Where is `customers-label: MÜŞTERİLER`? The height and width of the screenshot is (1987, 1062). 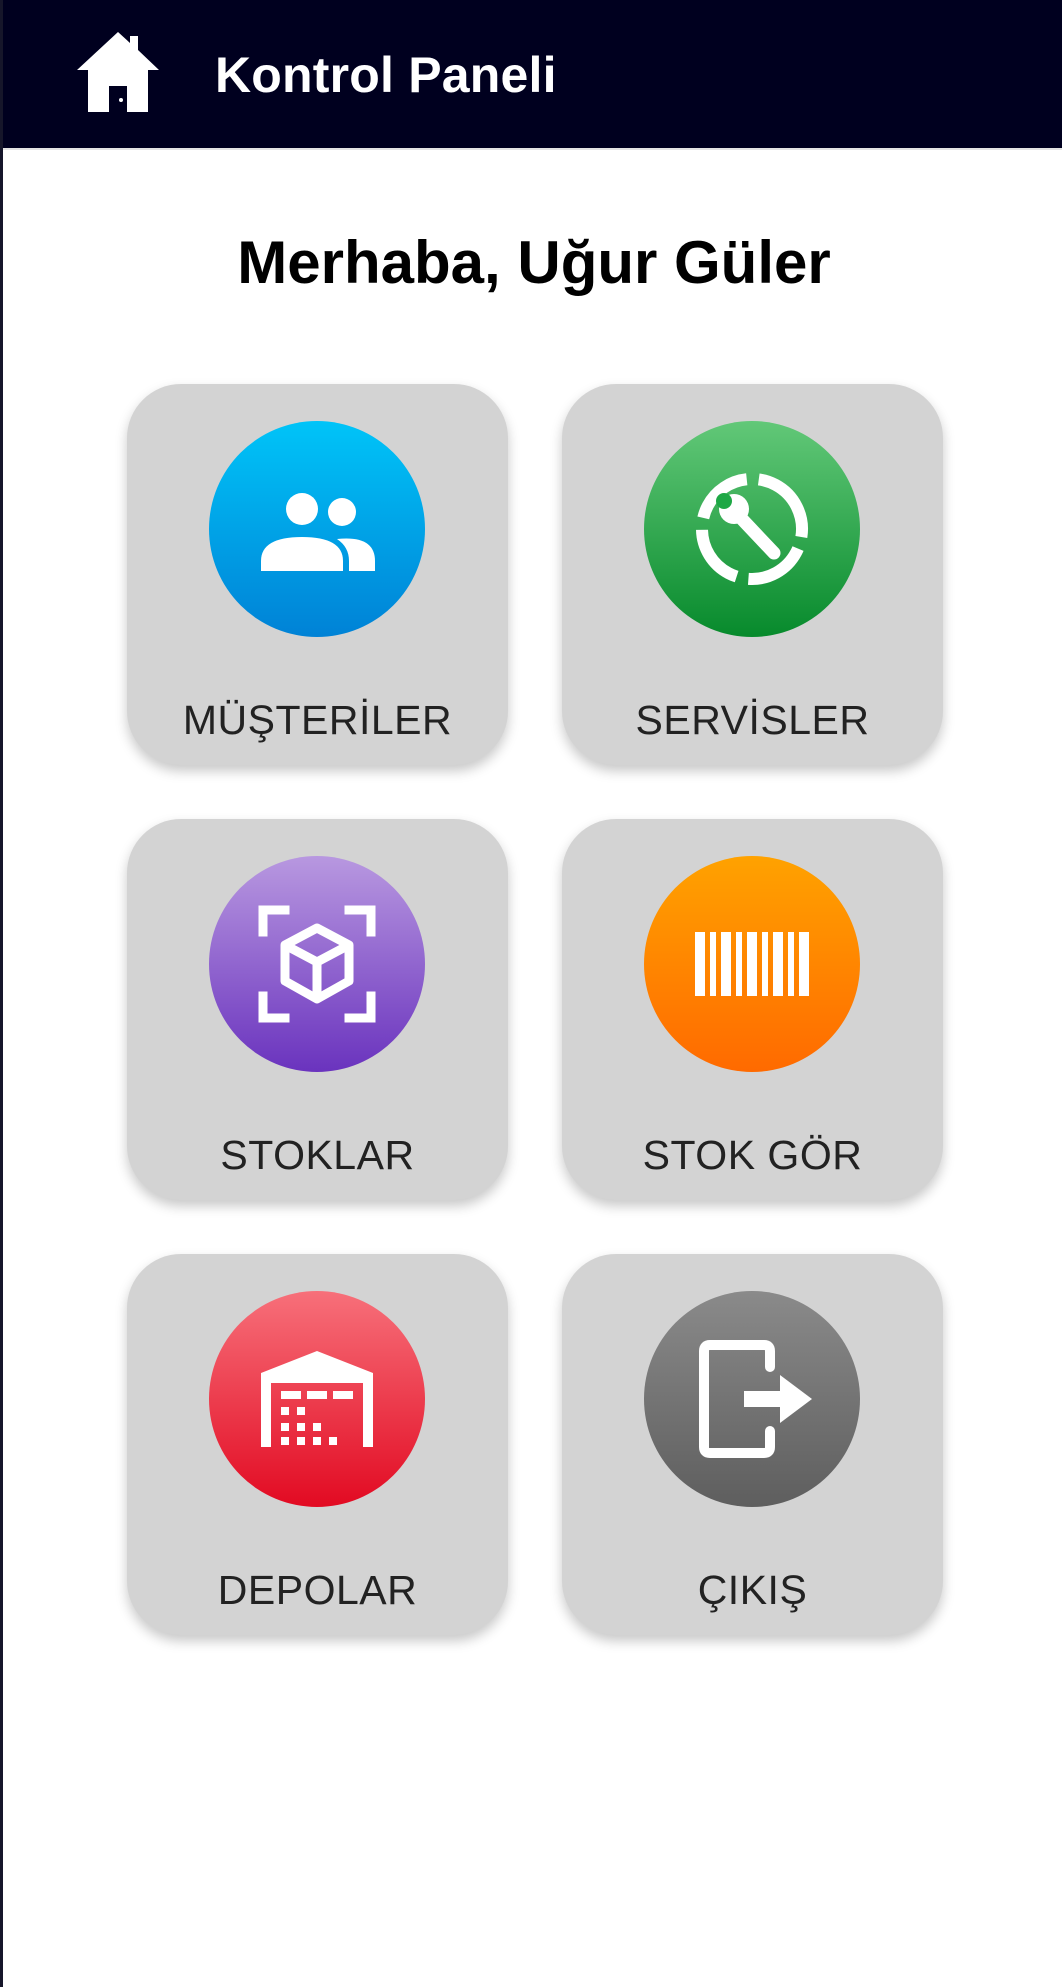
customers-label: MÜŞTERİLER is located at coordinates (317, 720).